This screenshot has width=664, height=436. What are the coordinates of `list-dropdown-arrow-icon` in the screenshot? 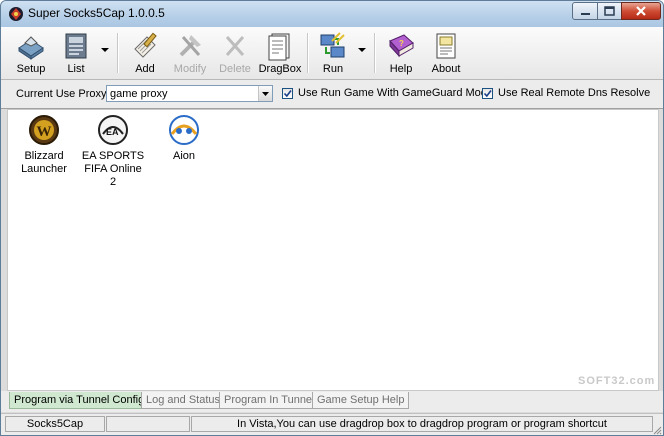 It's located at (105, 50).